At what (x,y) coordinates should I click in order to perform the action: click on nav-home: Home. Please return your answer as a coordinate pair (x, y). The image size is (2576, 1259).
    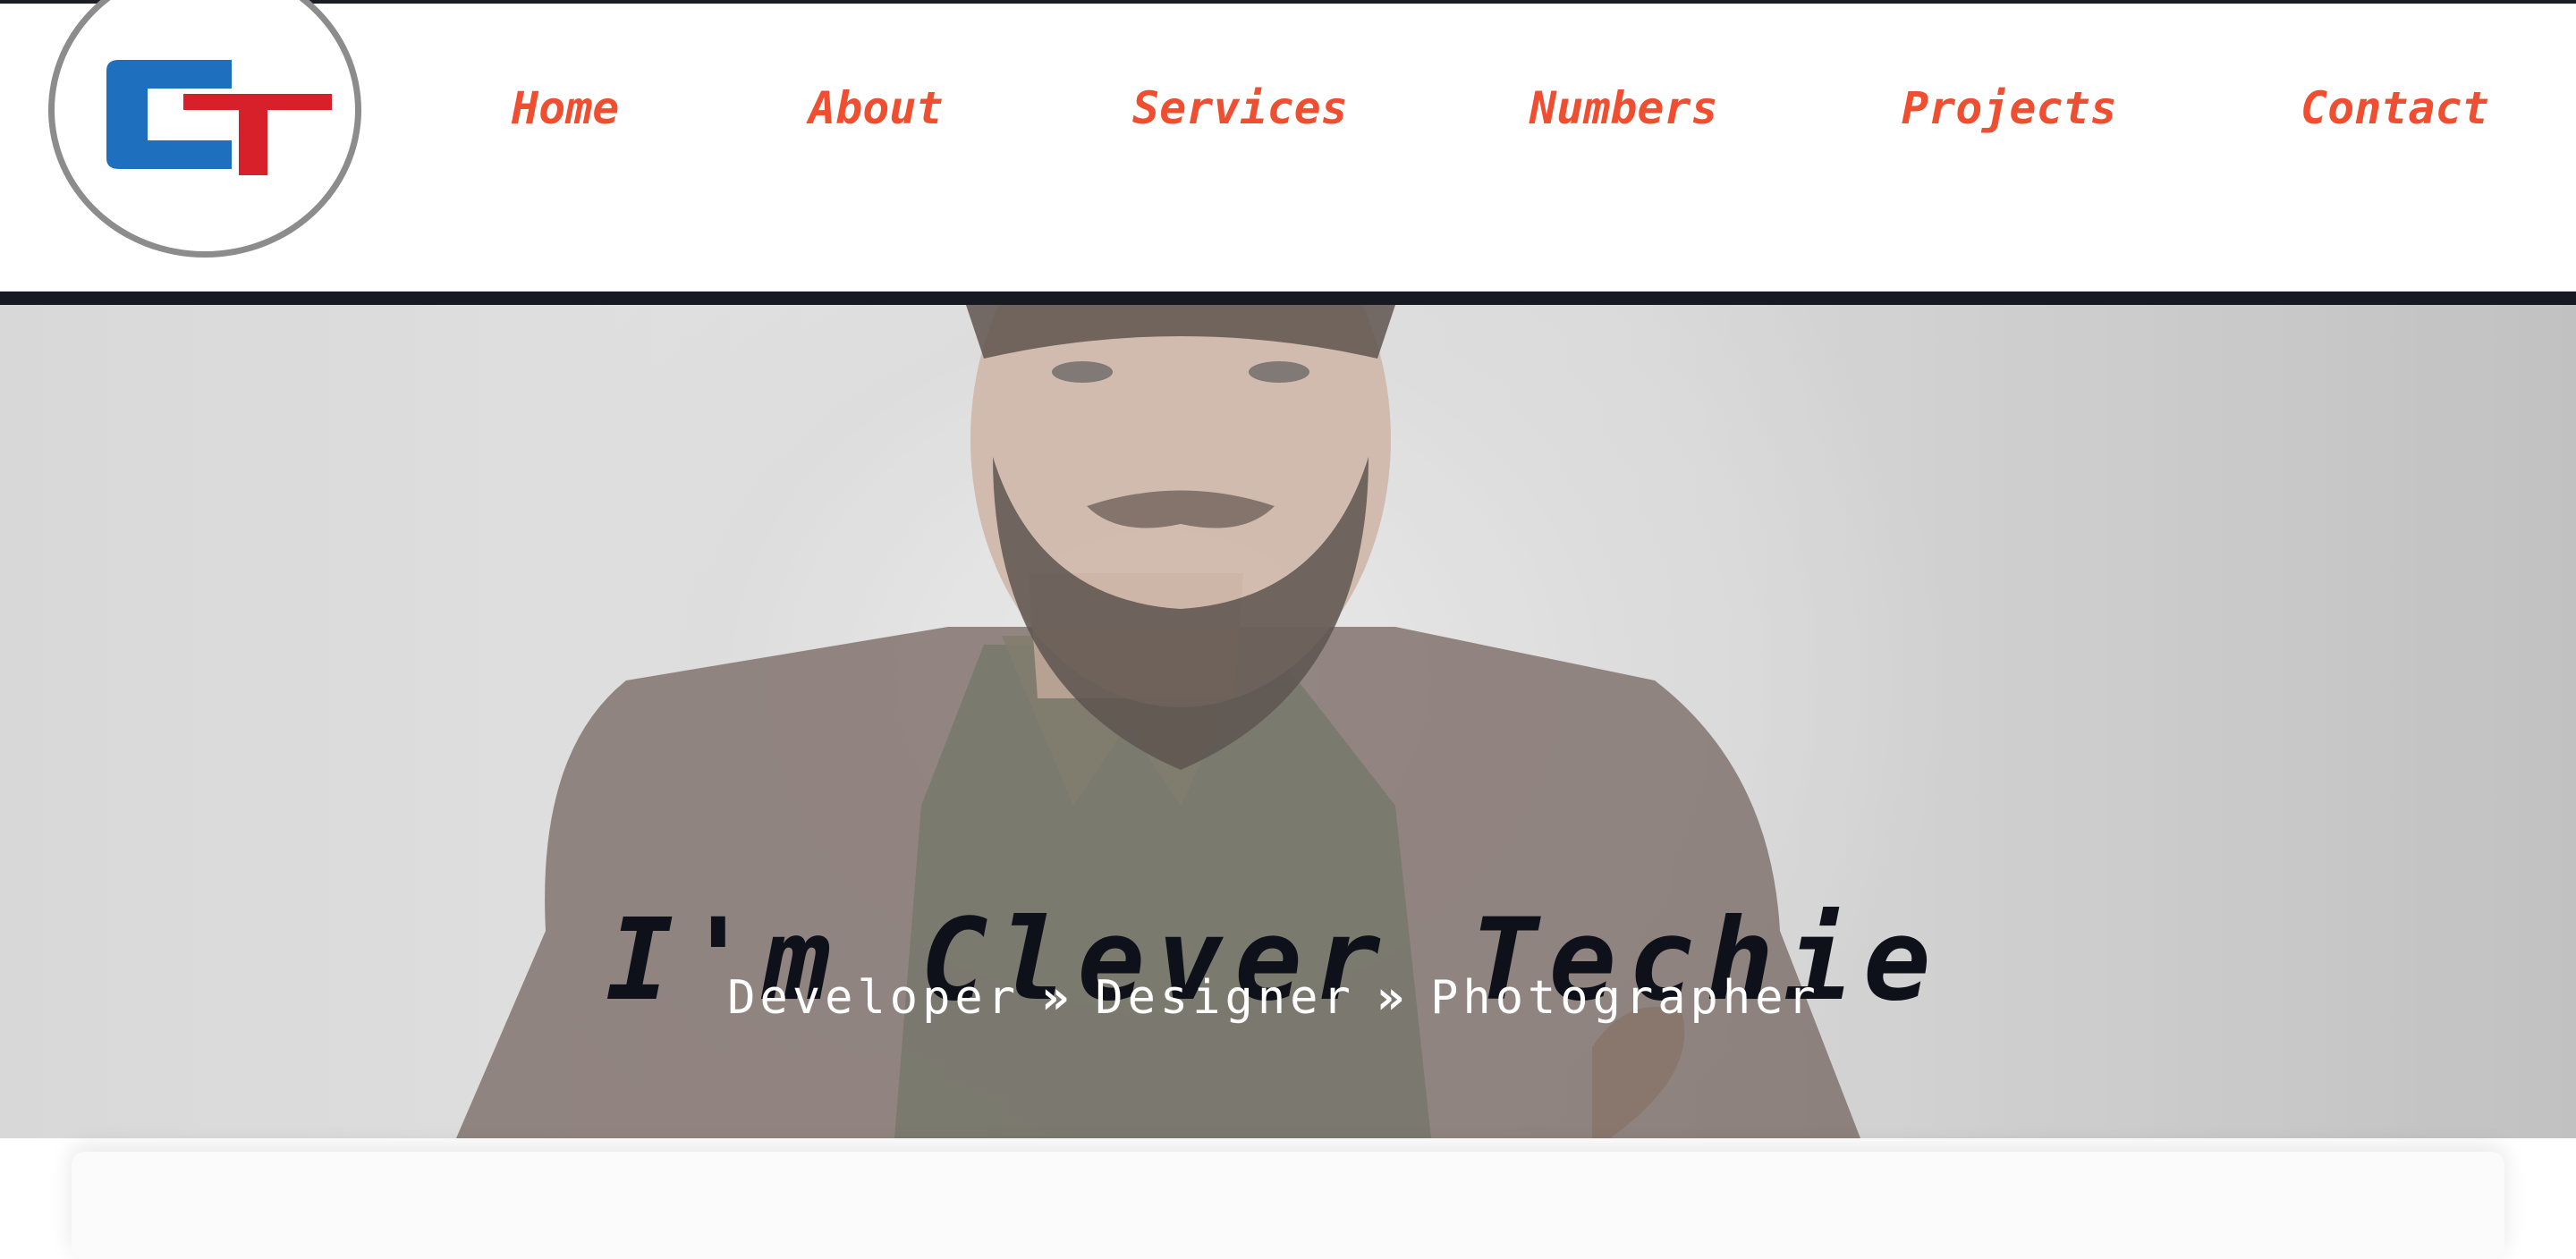
    Looking at the image, I should click on (565, 108).